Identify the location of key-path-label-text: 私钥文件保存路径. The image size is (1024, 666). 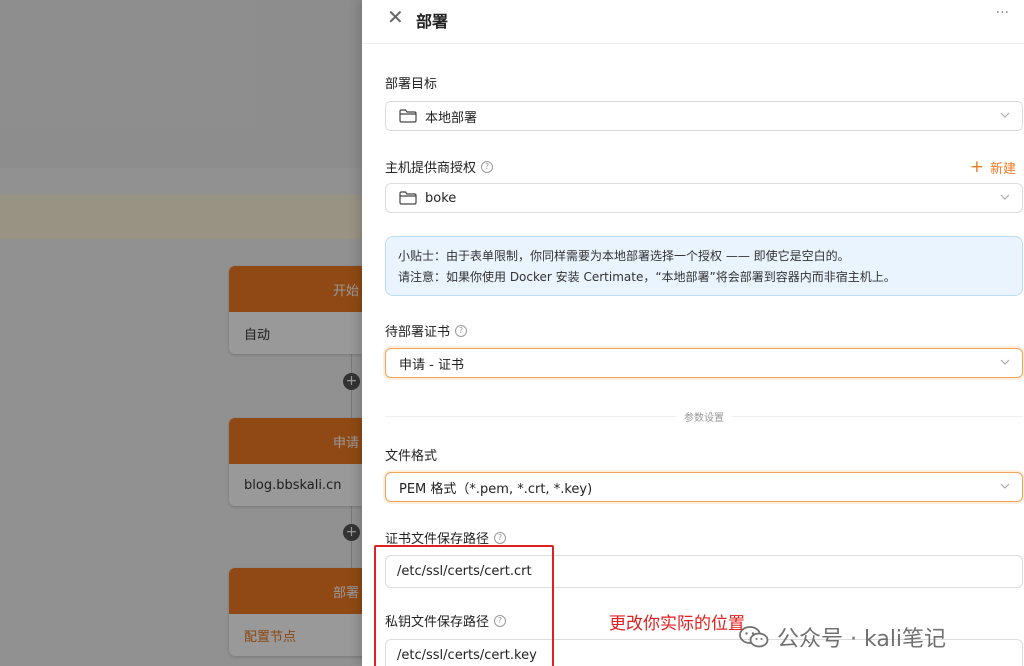
(437, 622).